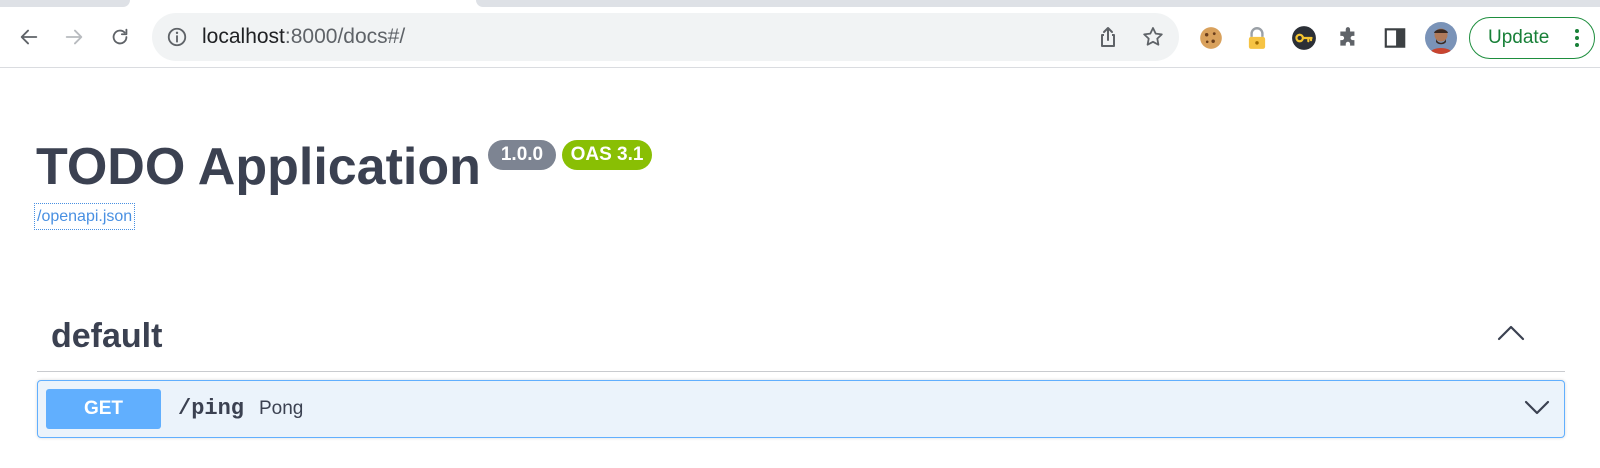 The height and width of the screenshot is (468, 1600). Describe the element at coordinates (177, 37) in the screenshot. I see `info-icon` at that location.